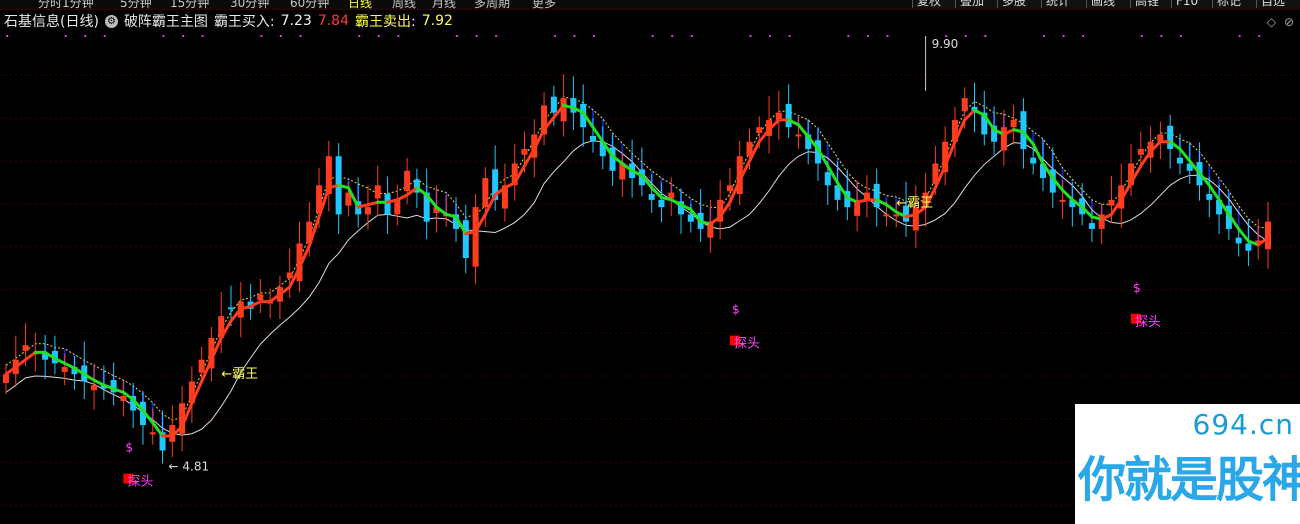 The image size is (1300, 524). What do you see at coordinates (544, 4) in the screenshot?
I see `tab-10: 更多` at bounding box center [544, 4].